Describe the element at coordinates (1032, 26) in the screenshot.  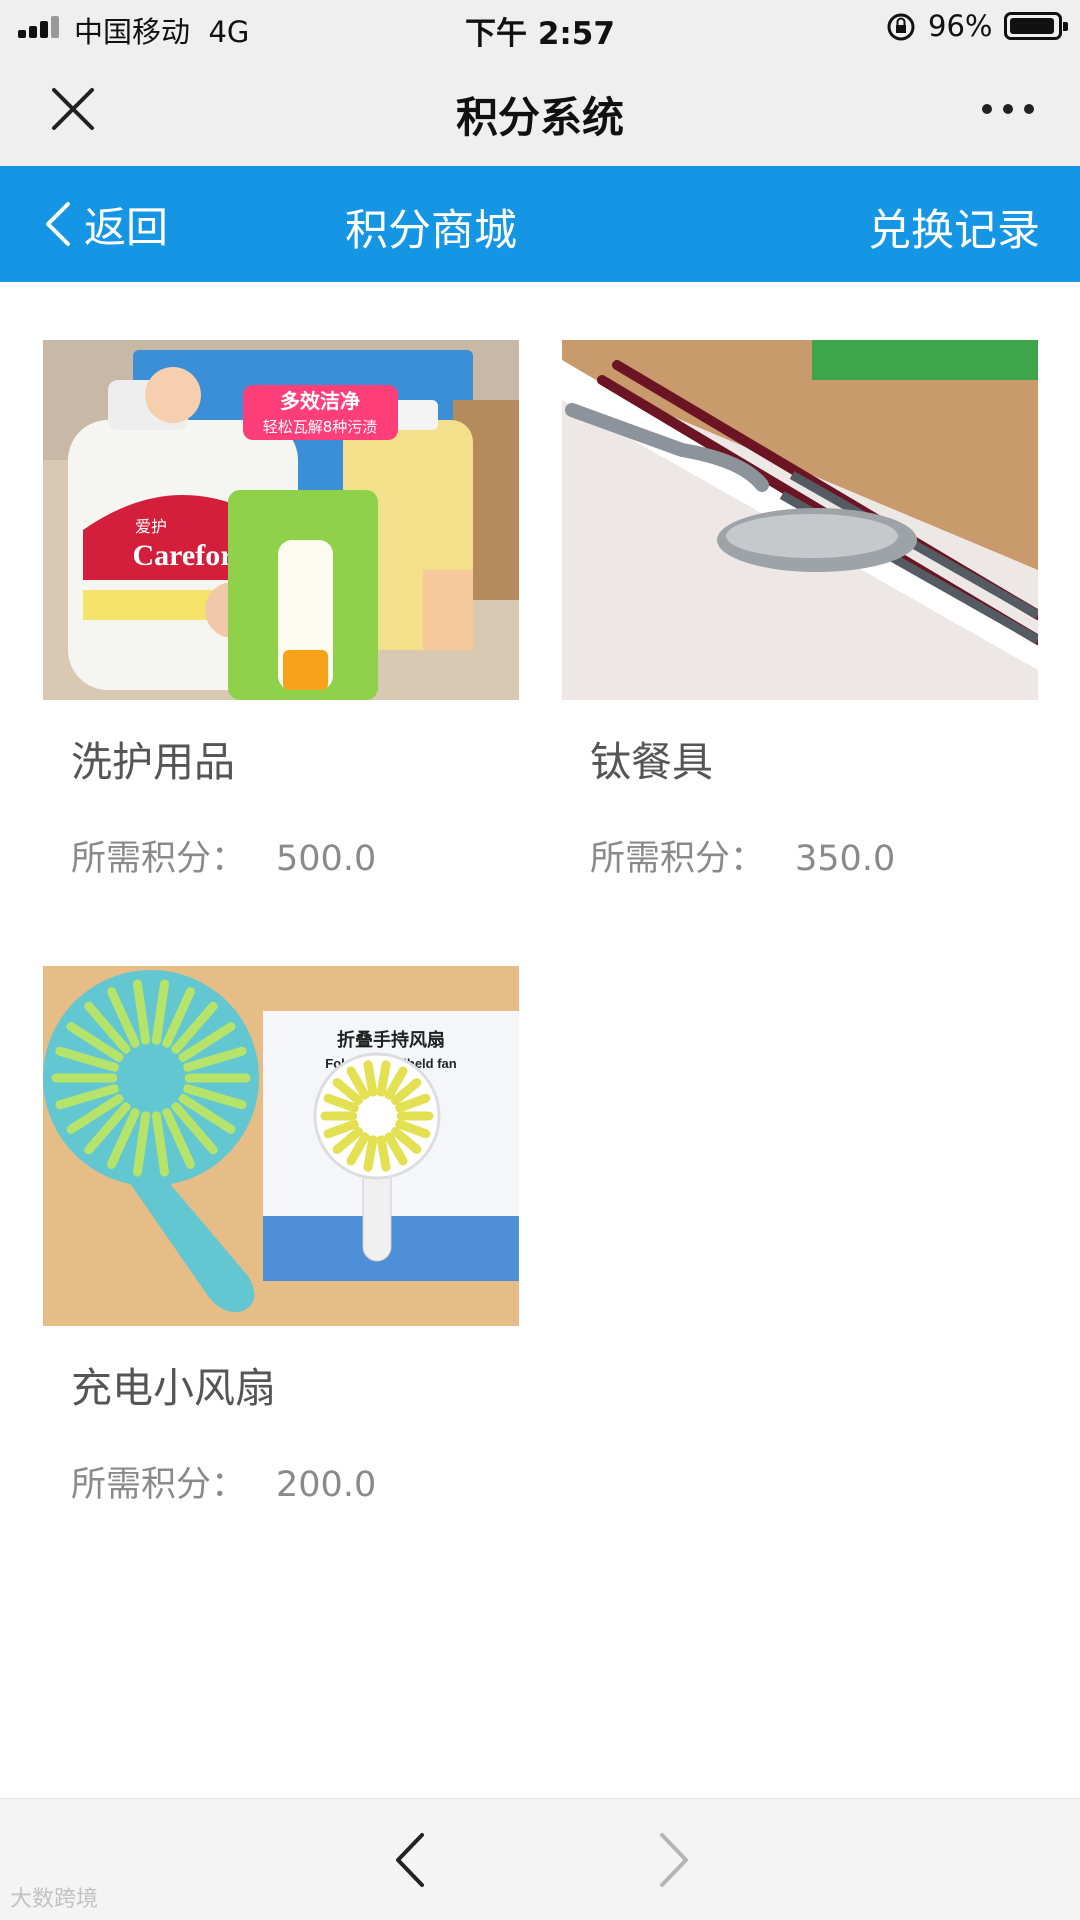
I see `battery-fill` at that location.